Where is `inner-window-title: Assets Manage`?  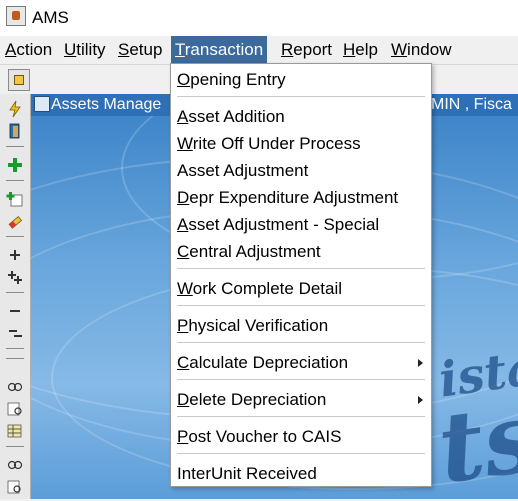 inner-window-title: Assets Manage is located at coordinates (106, 104).